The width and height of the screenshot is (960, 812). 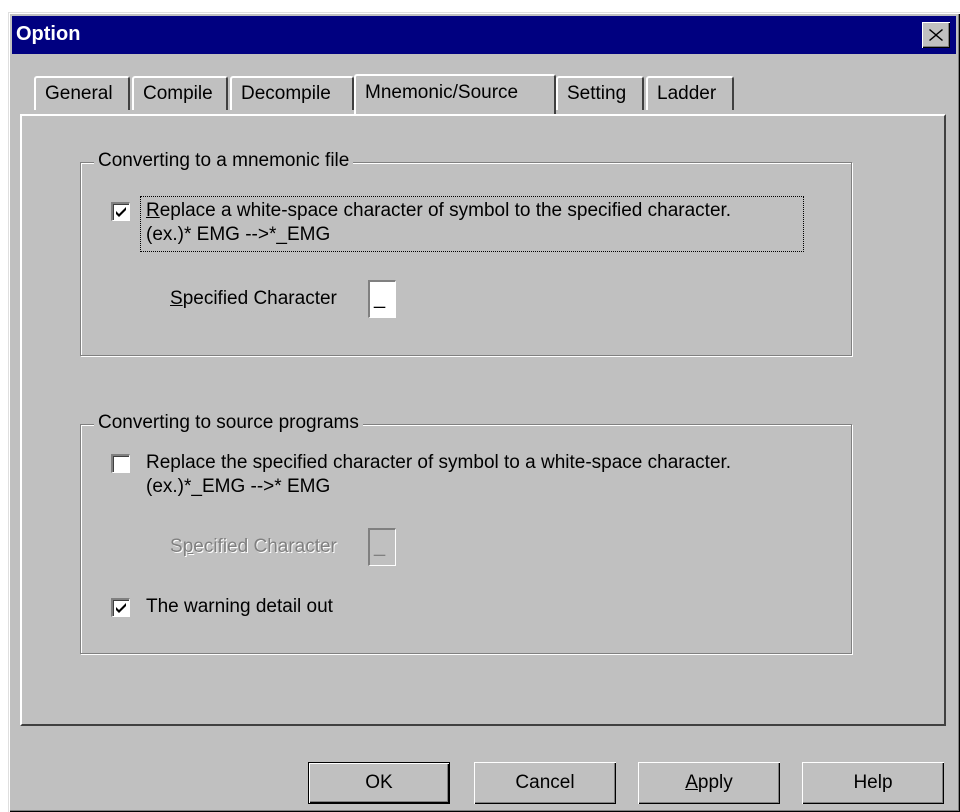 What do you see at coordinates (484, 35) in the screenshot?
I see `title-bar: Option` at bounding box center [484, 35].